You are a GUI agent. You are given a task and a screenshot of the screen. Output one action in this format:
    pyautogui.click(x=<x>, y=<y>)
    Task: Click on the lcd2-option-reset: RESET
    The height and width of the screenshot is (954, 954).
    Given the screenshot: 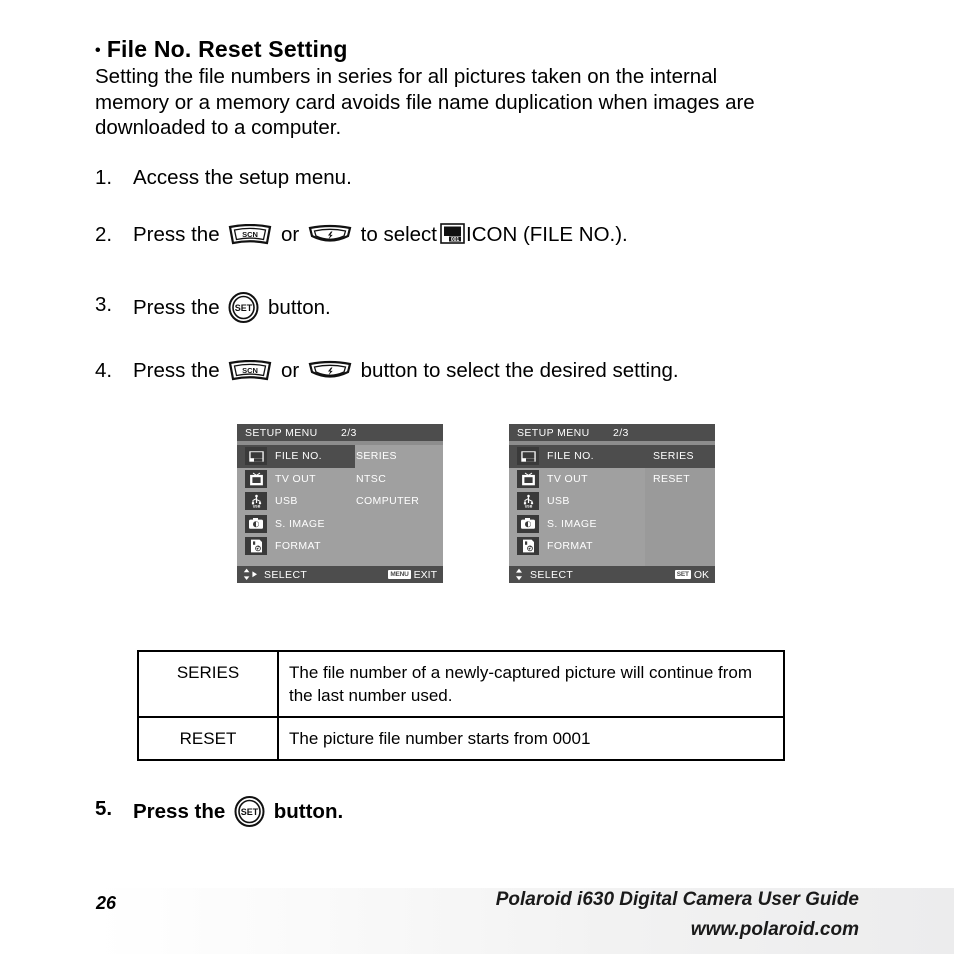 What is the action you would take?
    pyautogui.click(x=680, y=479)
    